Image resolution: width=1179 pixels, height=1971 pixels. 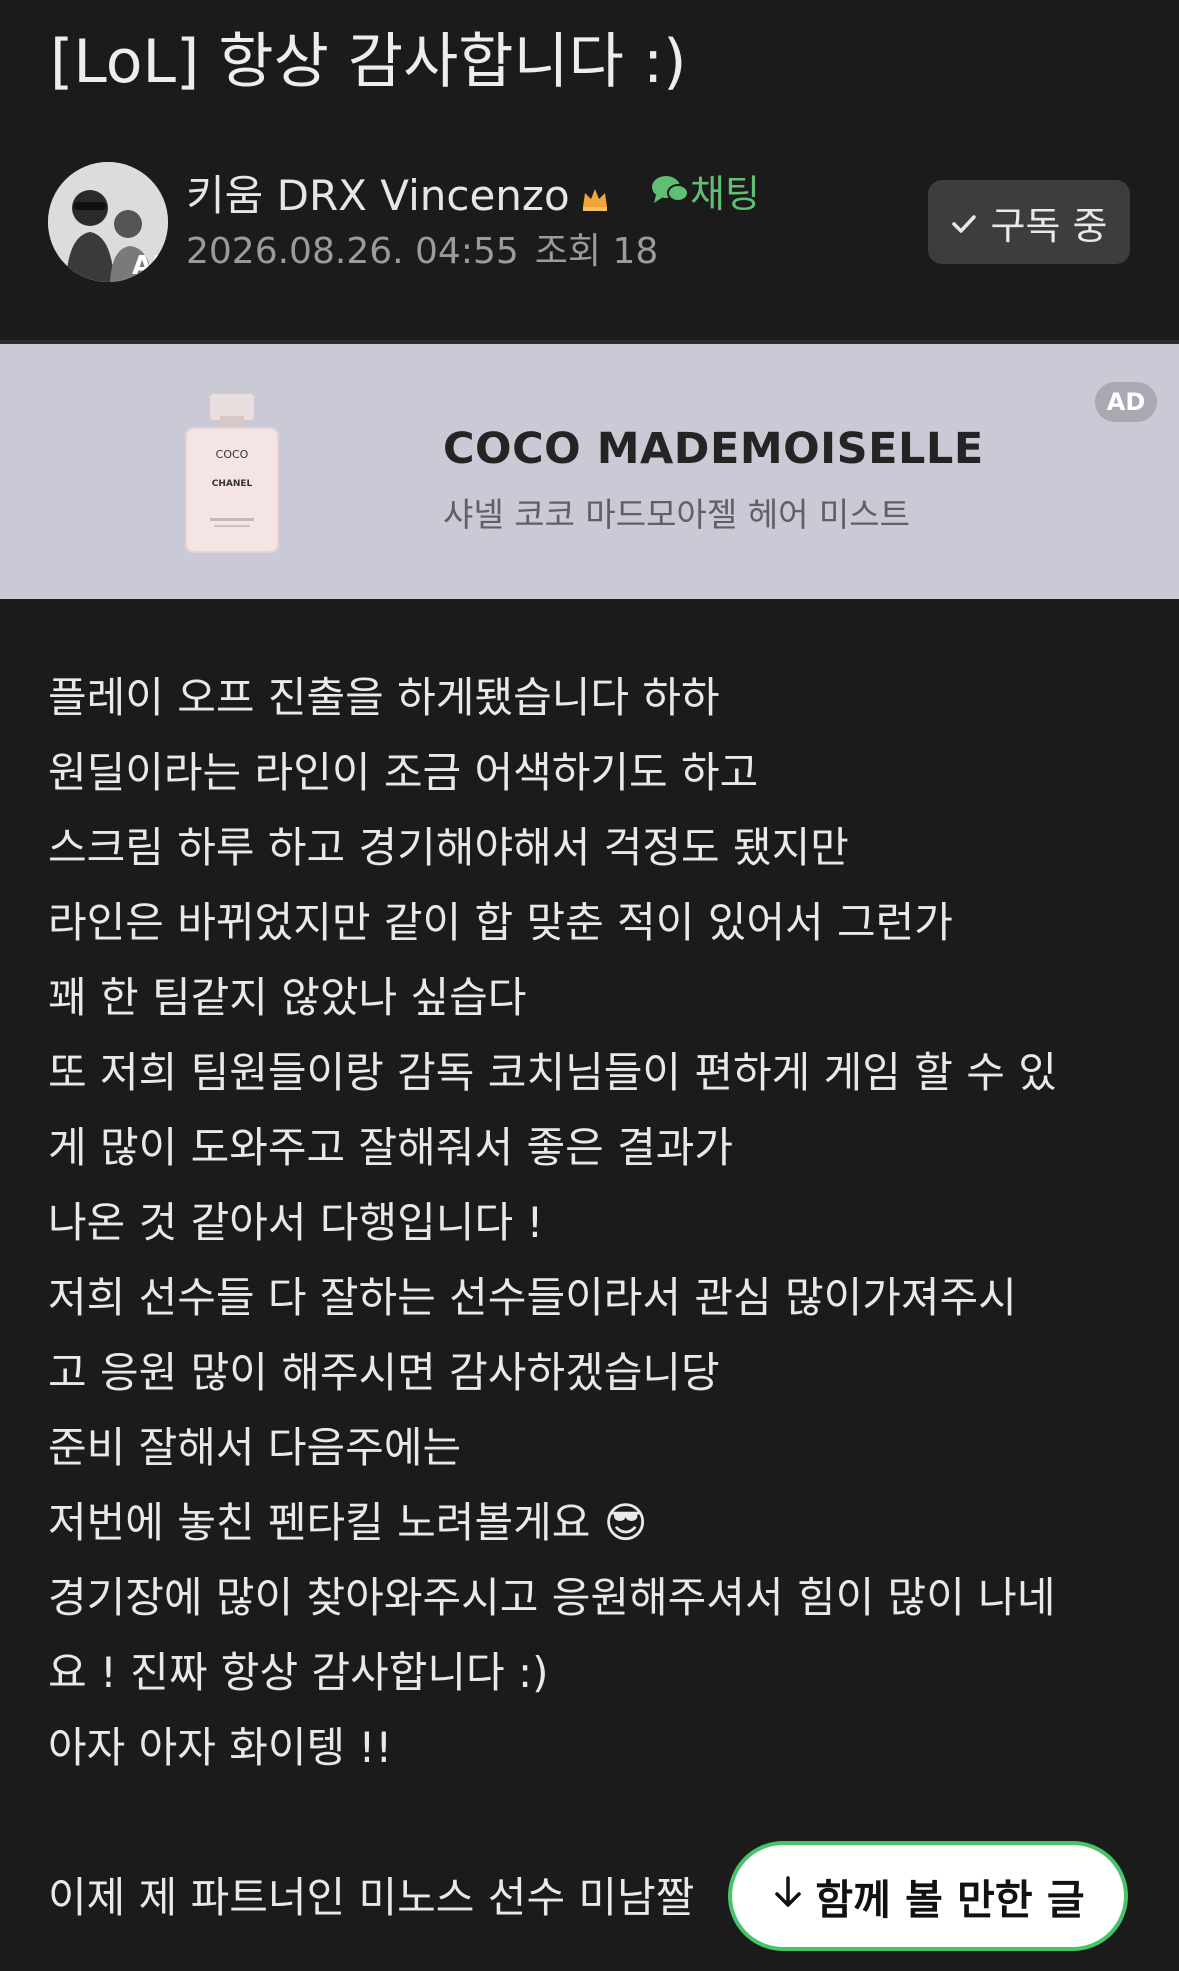 What do you see at coordinates (348, 1522) in the screenshot?
I see `body-line: 저번에 놓친 펜타킬 노려볼게요 😎` at bounding box center [348, 1522].